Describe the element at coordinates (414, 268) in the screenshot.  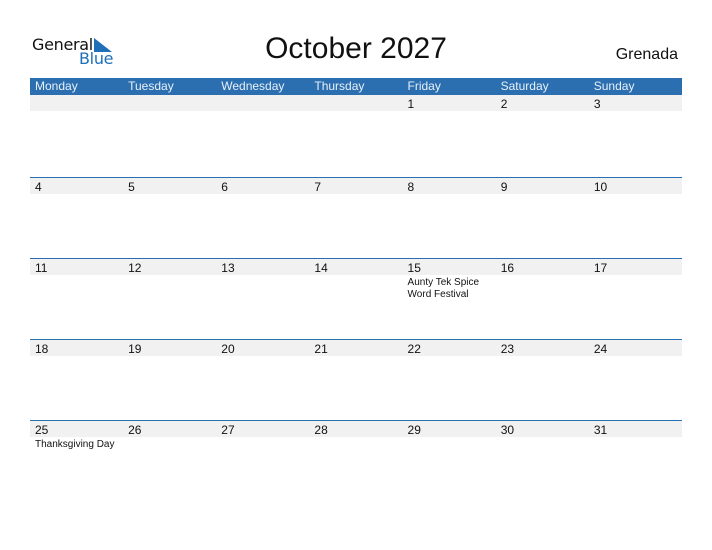
I see `day-number: 15` at that location.